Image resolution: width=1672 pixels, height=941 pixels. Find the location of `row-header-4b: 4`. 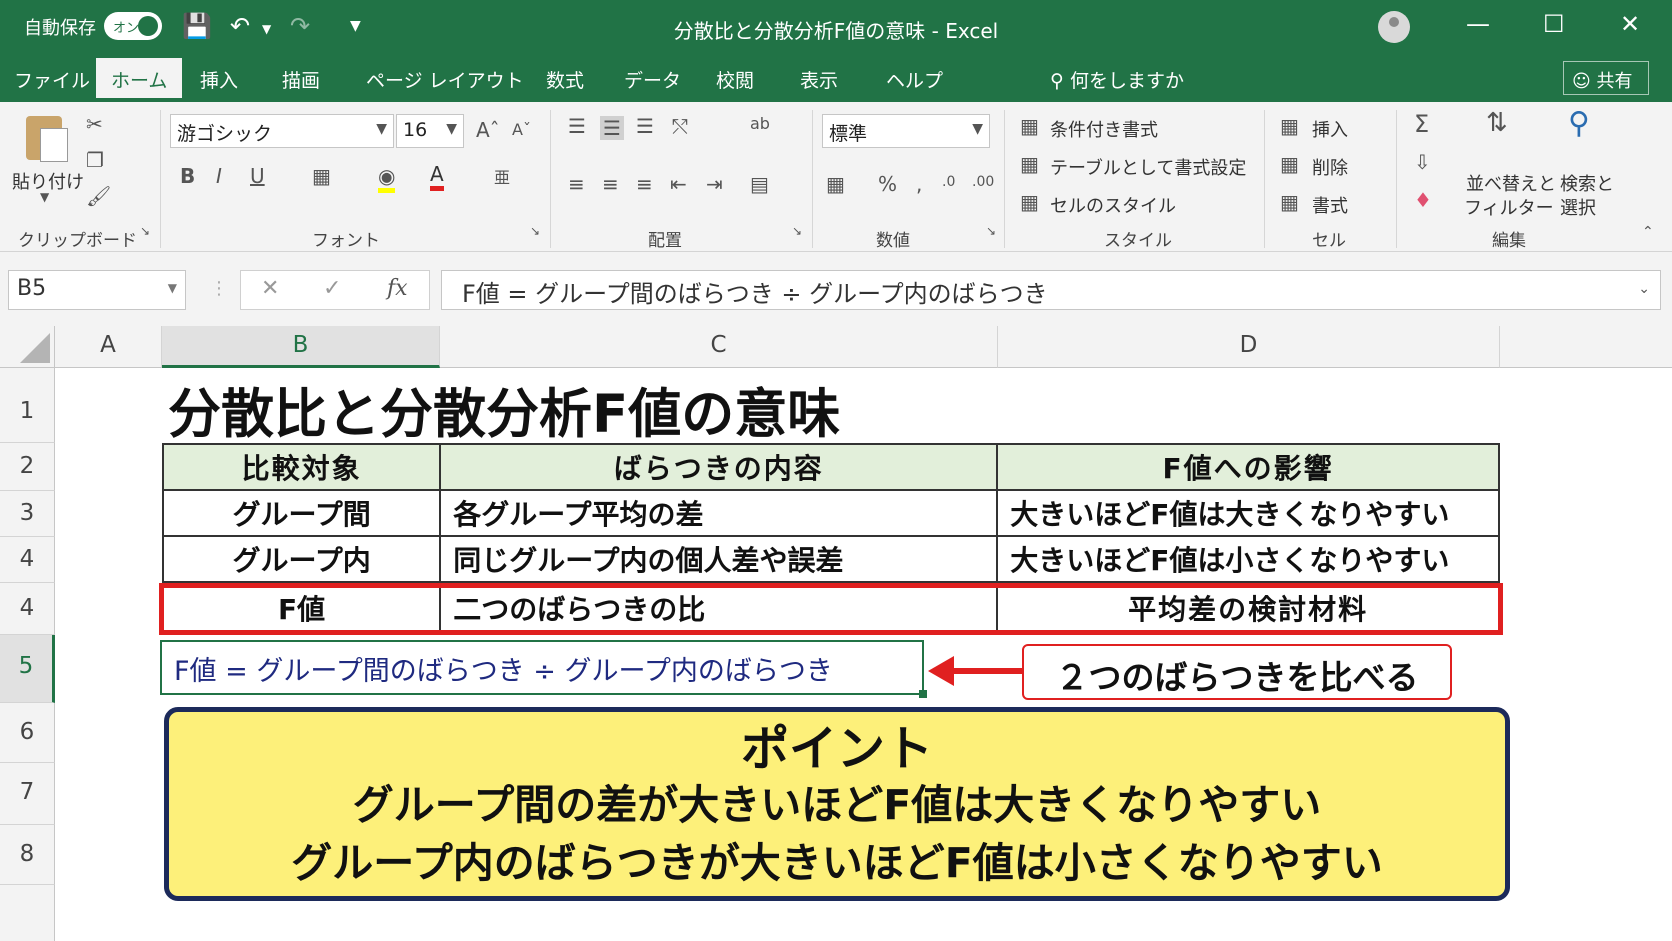

row-header-4b: 4 is located at coordinates (27, 609).